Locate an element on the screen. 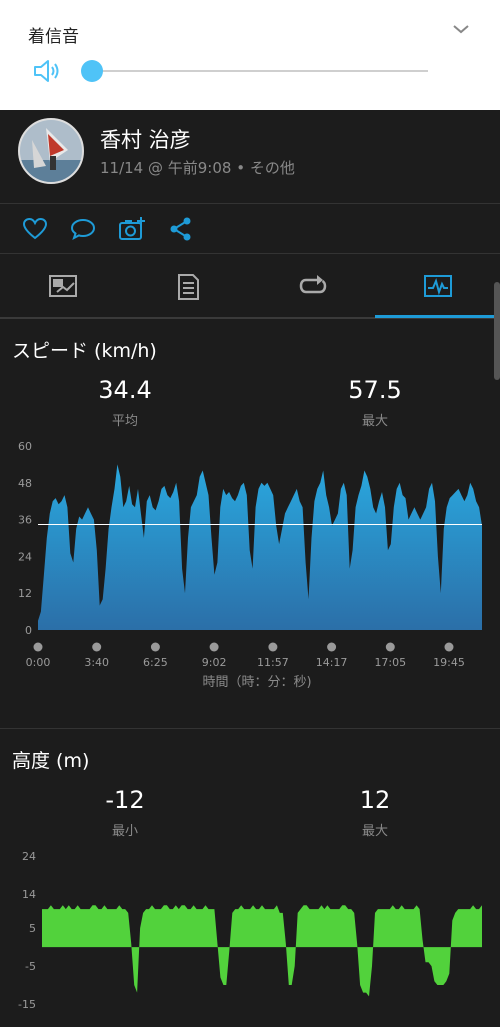 This screenshot has width=500, height=1027. elevation-y-tick-label: 24 is located at coordinates (29, 856).